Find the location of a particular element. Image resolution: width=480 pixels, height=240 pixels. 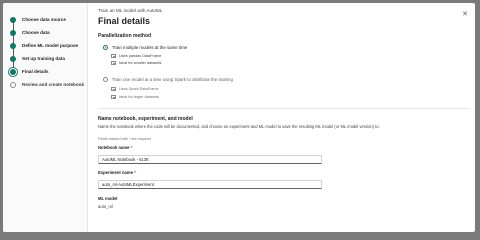

label-text: Notebook name is located at coordinates (114, 147).